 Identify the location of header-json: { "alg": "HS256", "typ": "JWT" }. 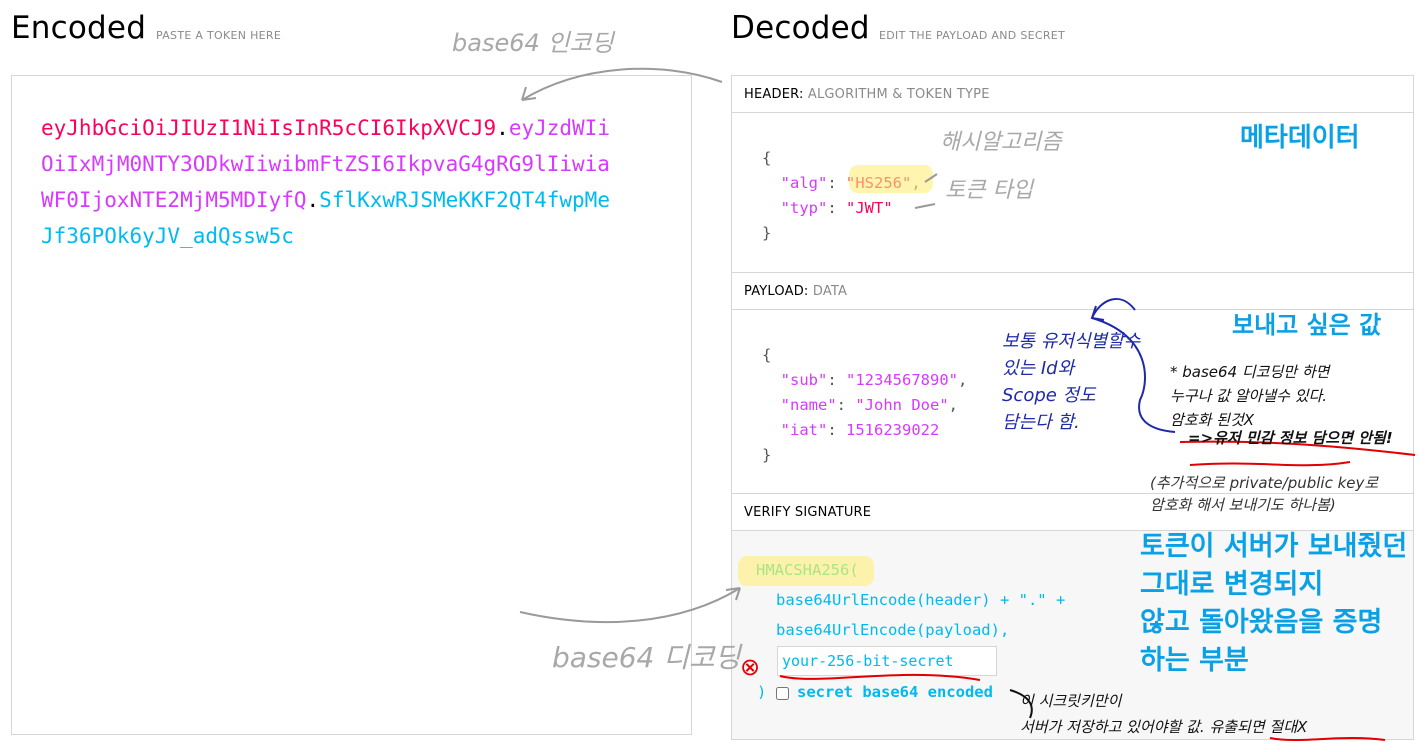
(841, 196).